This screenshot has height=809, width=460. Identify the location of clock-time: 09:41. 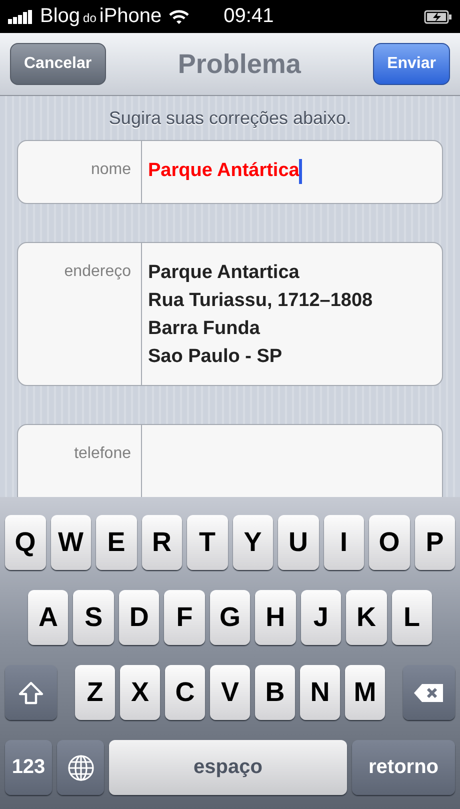
(249, 16).